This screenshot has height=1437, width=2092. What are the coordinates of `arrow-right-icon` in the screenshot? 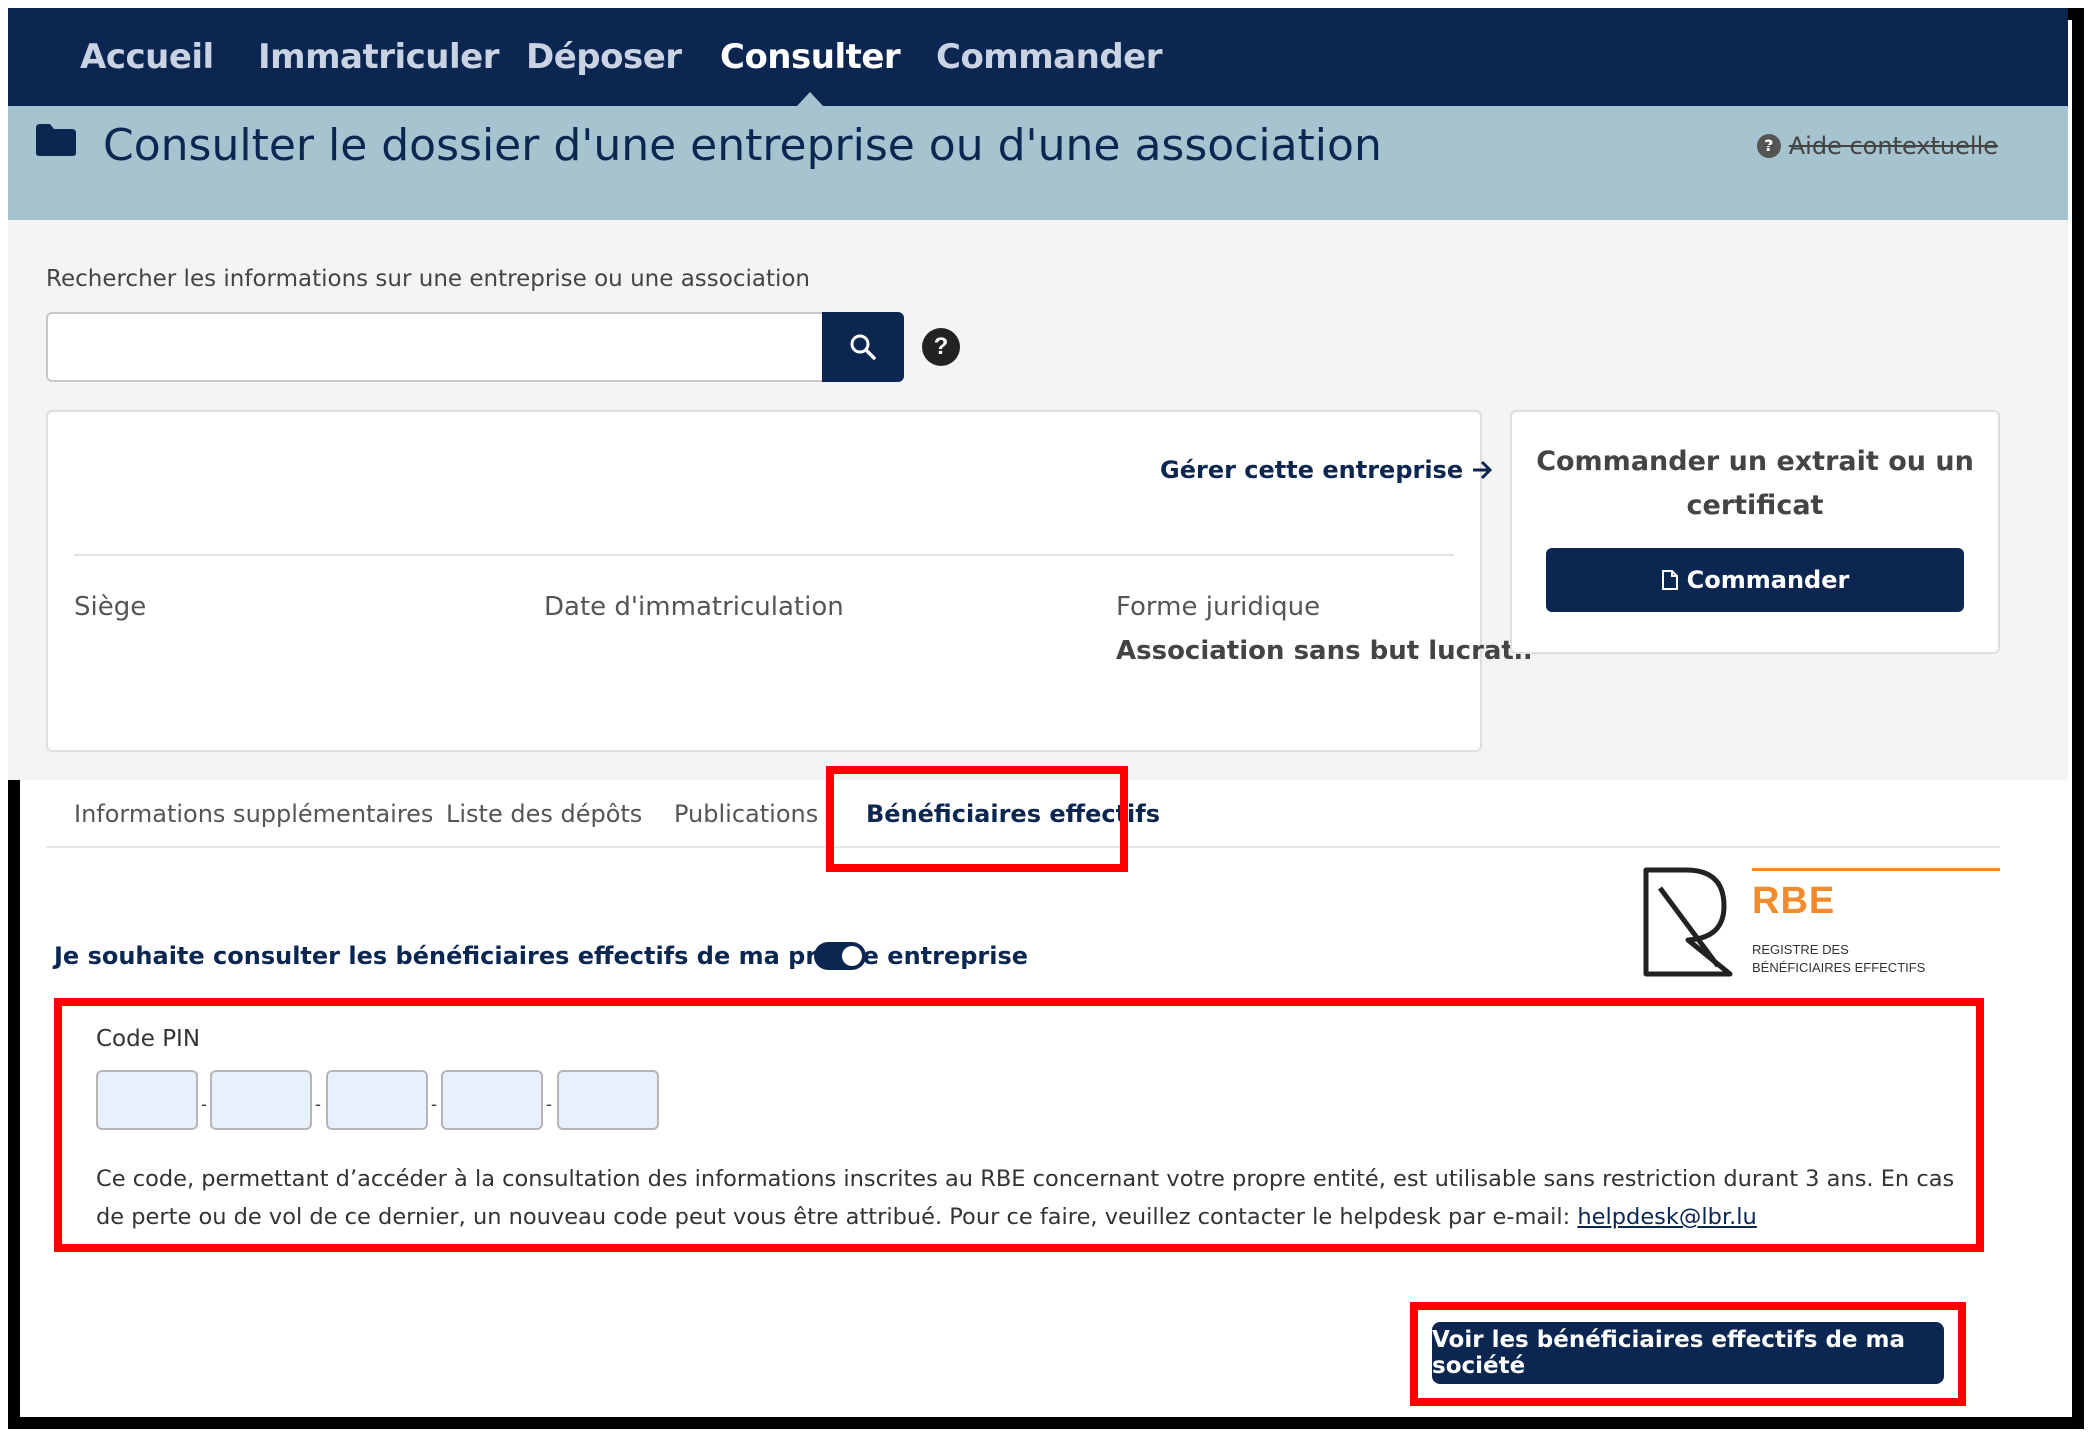 It's located at (1483, 470).